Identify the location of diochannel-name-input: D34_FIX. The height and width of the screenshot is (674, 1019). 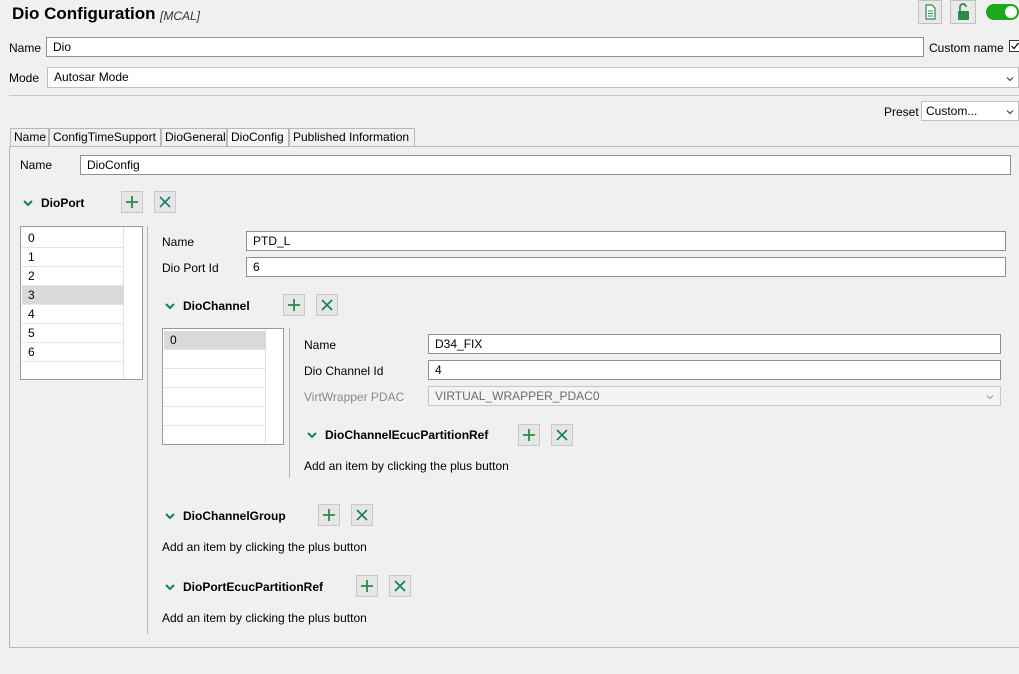
(714, 344).